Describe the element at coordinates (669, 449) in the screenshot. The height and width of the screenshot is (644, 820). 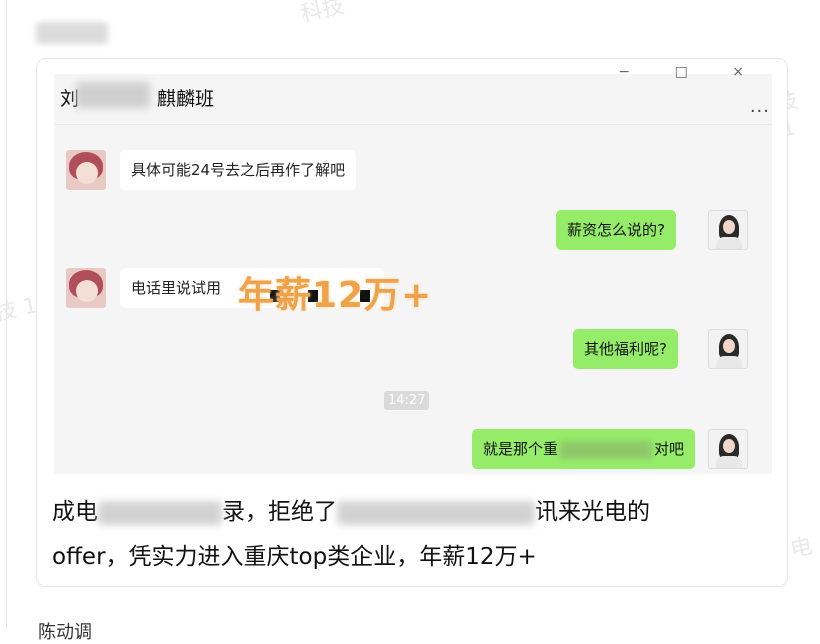
I see `message-text-after: 对吧` at that location.